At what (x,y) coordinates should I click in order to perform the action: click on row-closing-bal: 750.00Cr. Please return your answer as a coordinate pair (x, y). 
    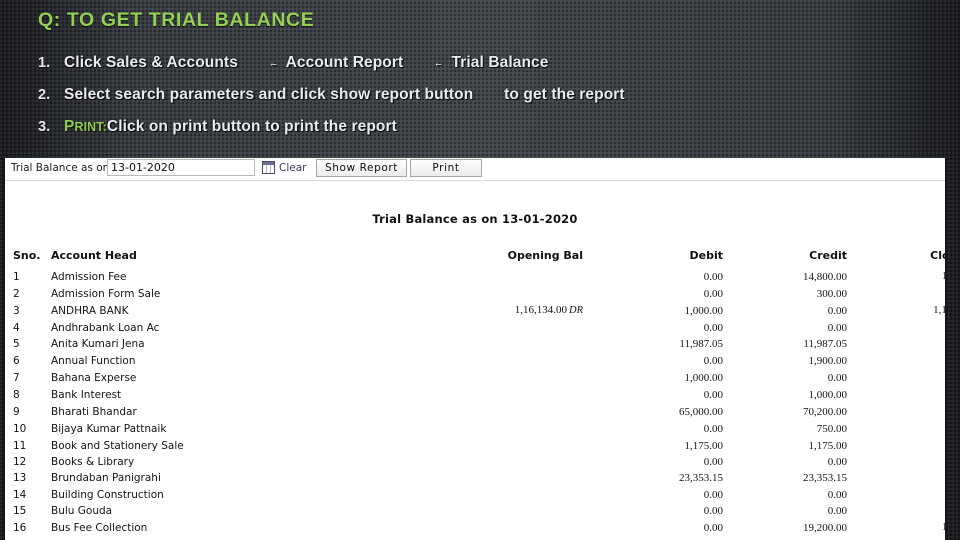
    Looking at the image, I should click on (902, 429).